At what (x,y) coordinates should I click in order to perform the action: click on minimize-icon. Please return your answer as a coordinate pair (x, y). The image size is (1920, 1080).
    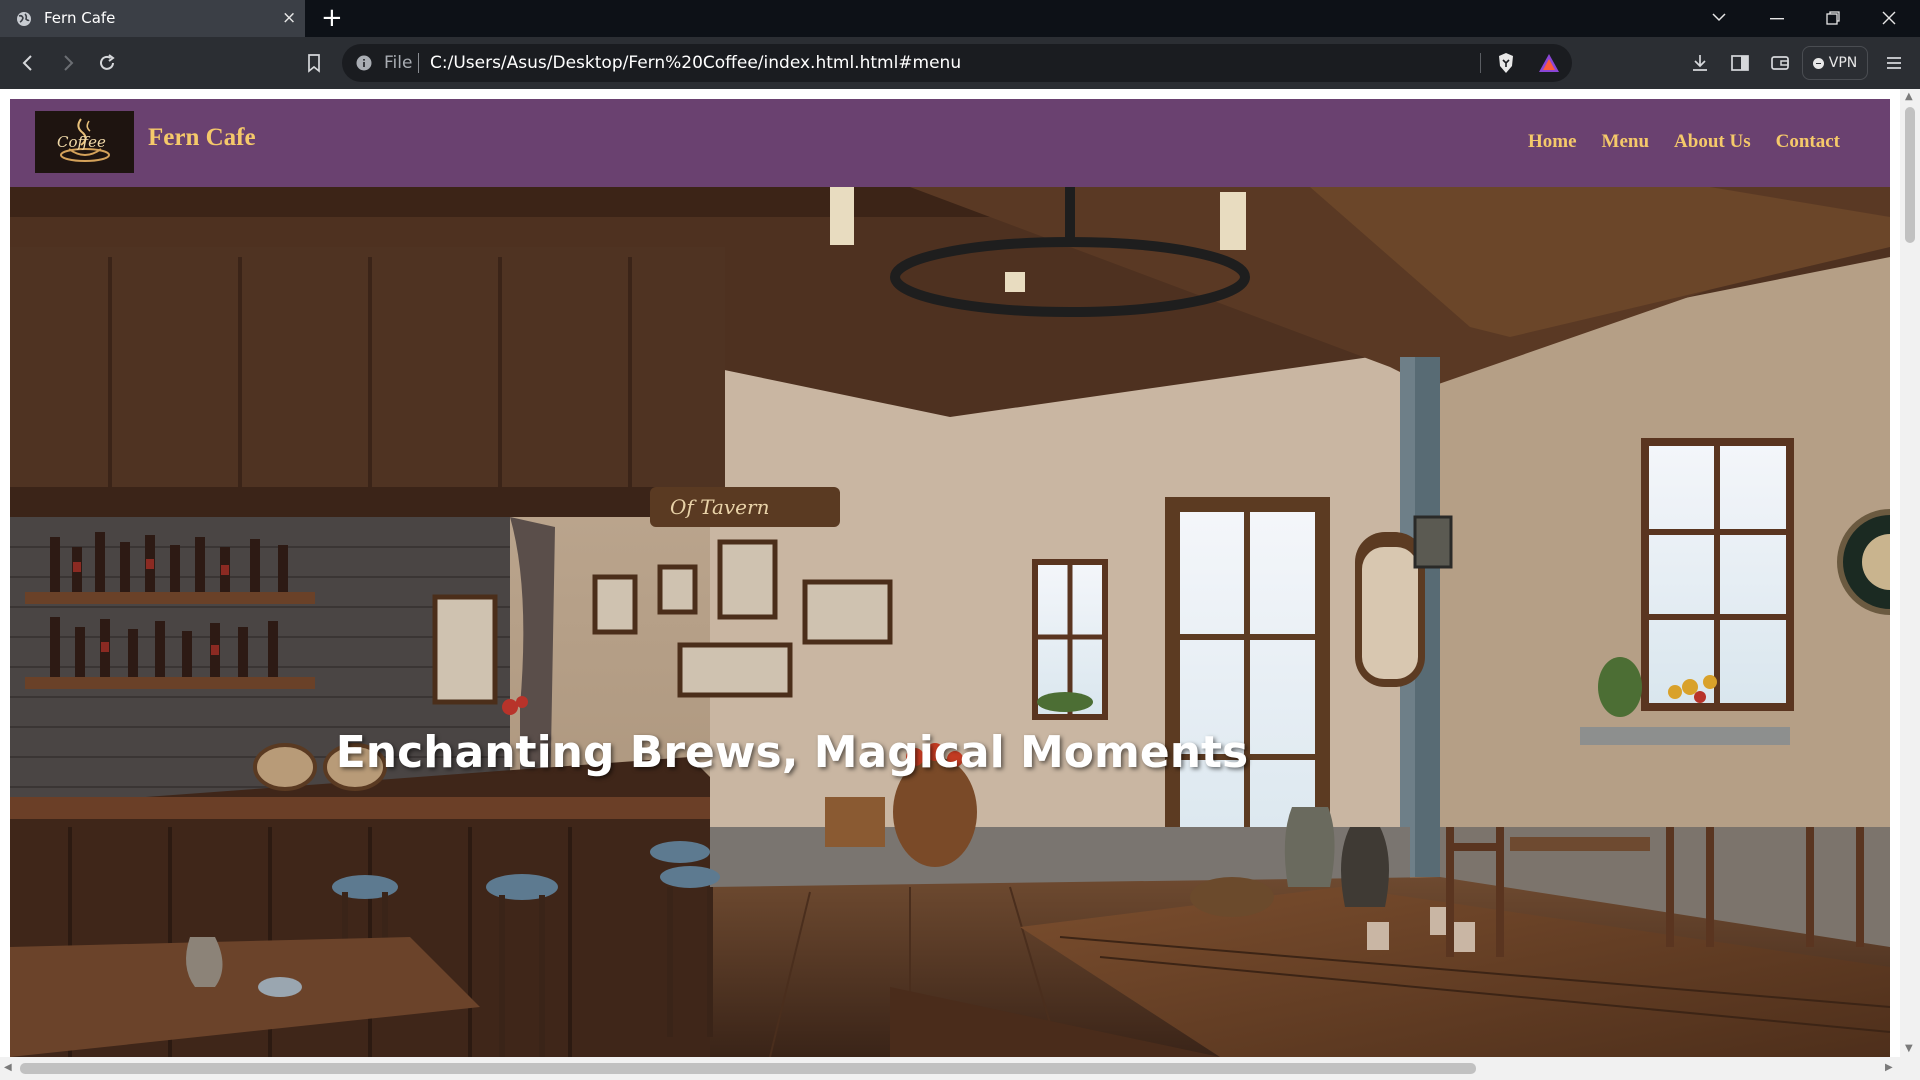
    Looking at the image, I should click on (1777, 19).